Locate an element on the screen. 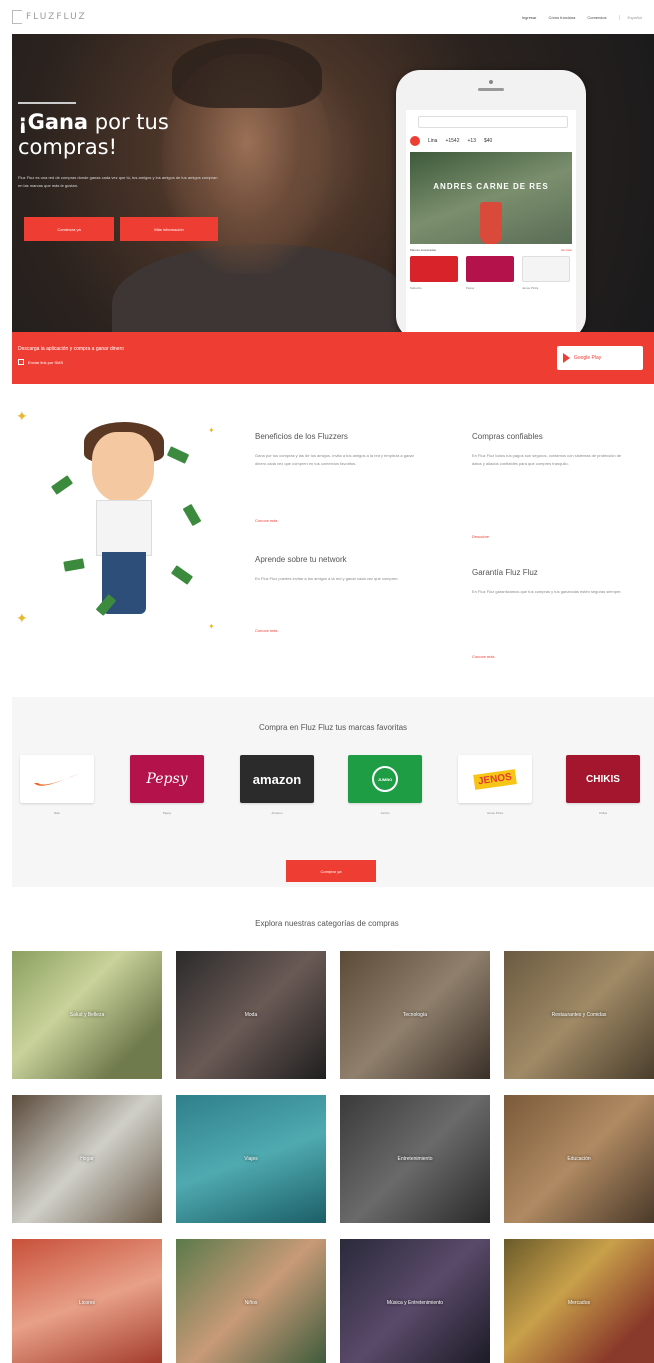 The height and width of the screenshot is (1363, 654). category-tile: Mercados is located at coordinates (579, 1301).